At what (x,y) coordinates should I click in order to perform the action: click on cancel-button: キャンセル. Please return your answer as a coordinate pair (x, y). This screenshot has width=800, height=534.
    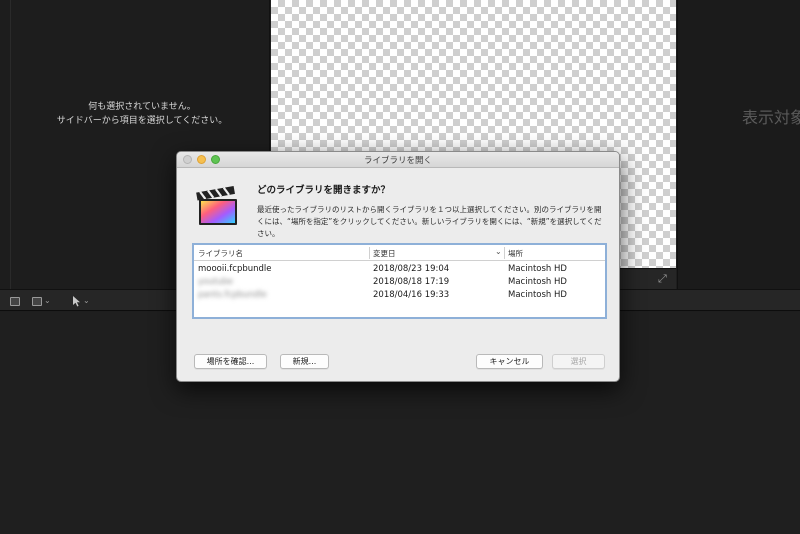
    Looking at the image, I should click on (509, 361).